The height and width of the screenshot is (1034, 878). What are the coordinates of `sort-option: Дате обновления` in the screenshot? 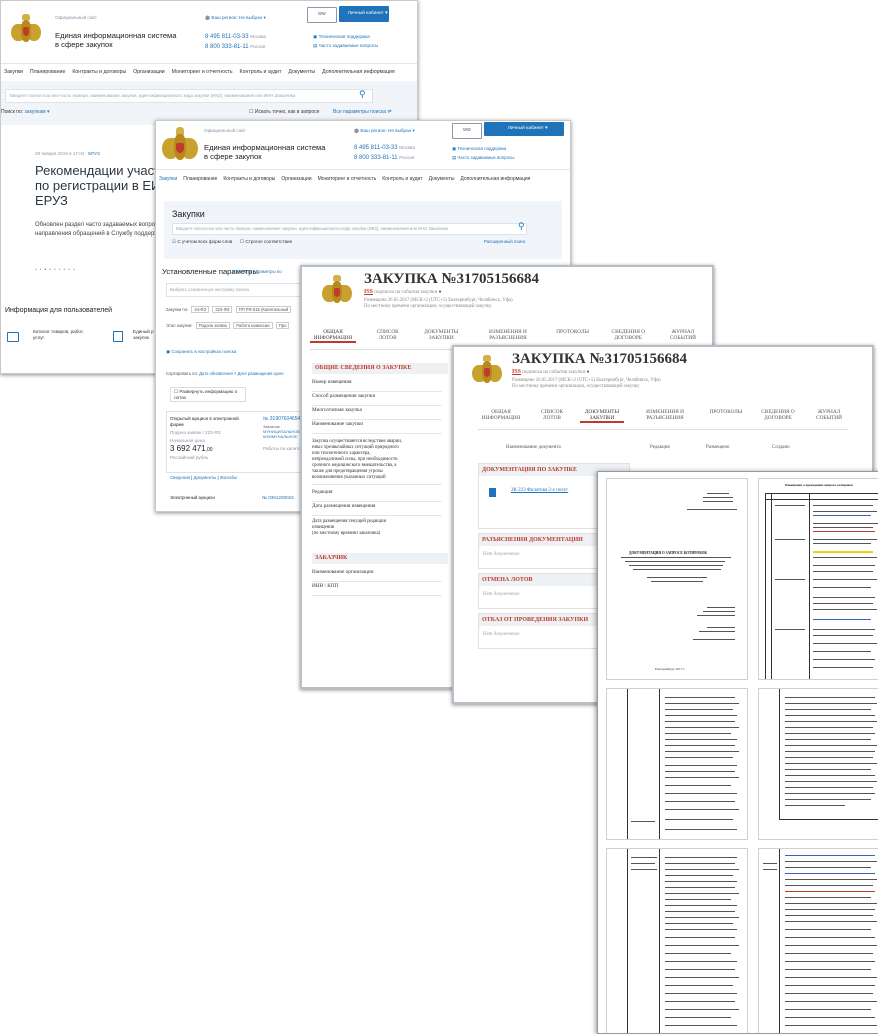 It's located at (216, 373).